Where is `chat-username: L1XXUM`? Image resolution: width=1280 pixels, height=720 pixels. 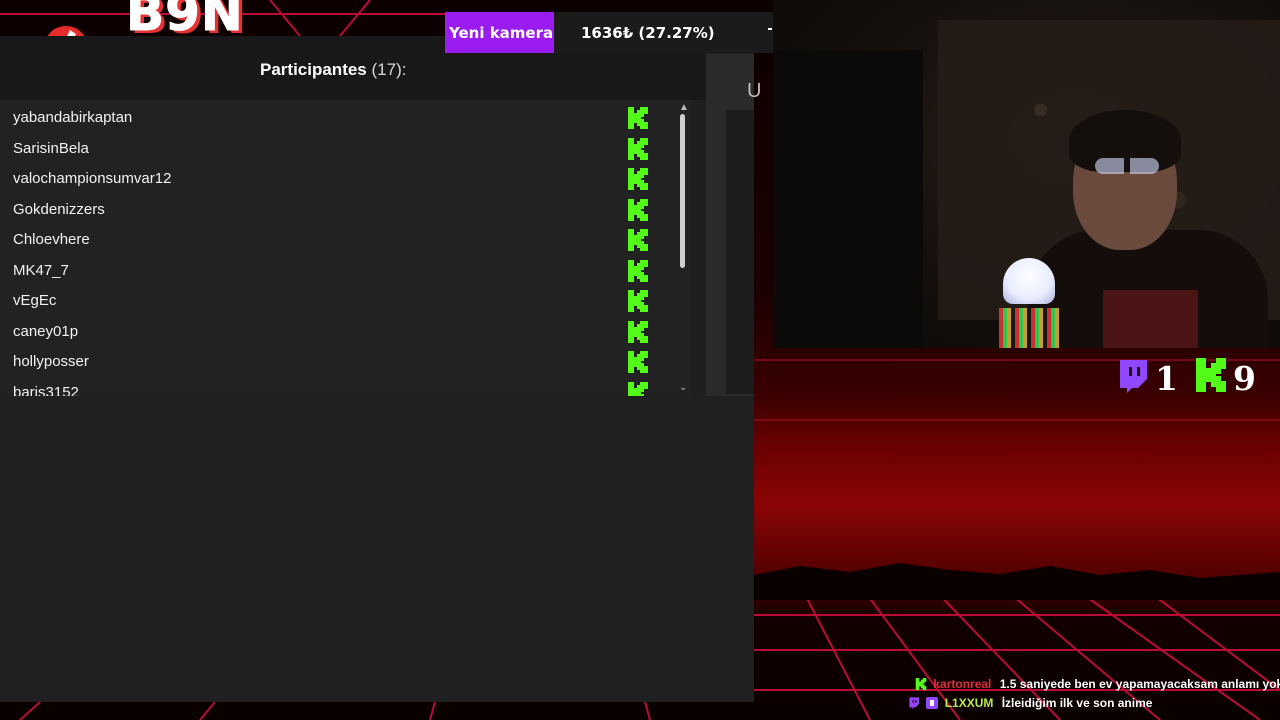 chat-username: L1XXUM is located at coordinates (969, 703).